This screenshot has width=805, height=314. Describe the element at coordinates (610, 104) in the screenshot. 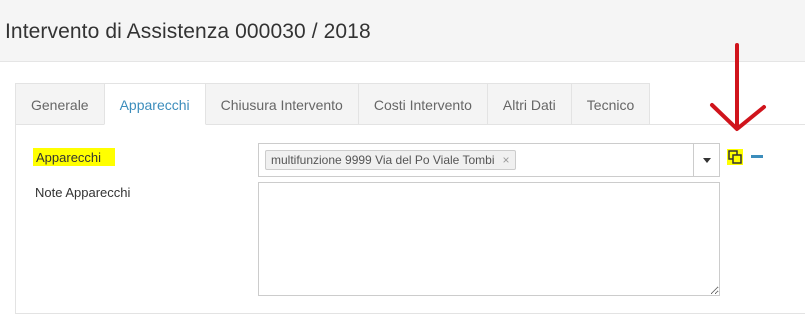

I see `tab-tecnico: Tecnico` at that location.